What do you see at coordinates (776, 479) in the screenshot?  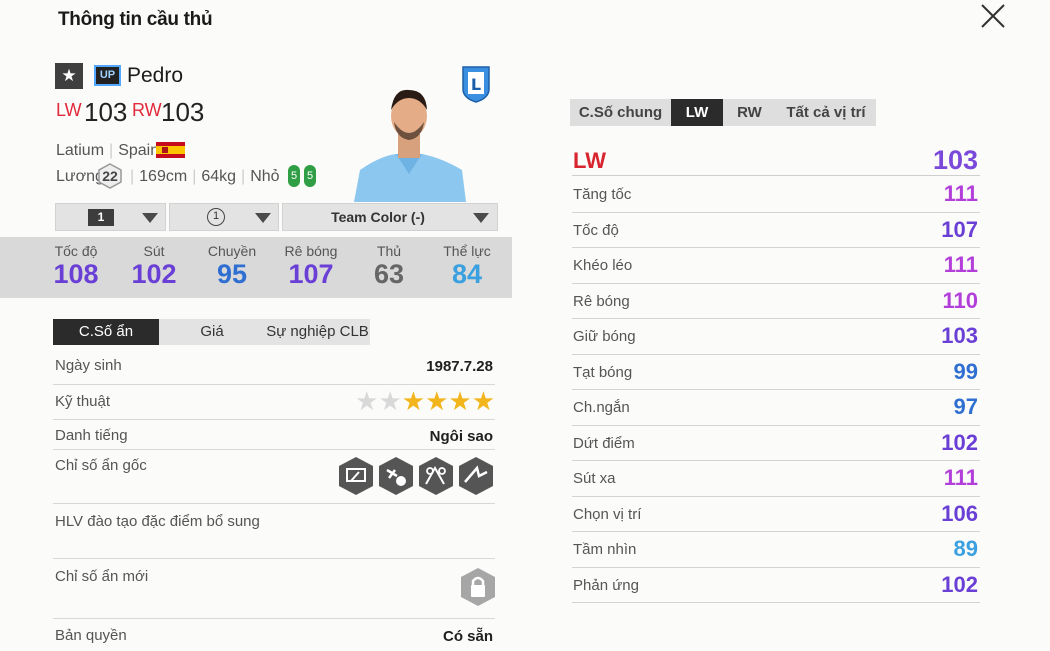 I see `stat-row-long-shots: Sút xa 111` at bounding box center [776, 479].